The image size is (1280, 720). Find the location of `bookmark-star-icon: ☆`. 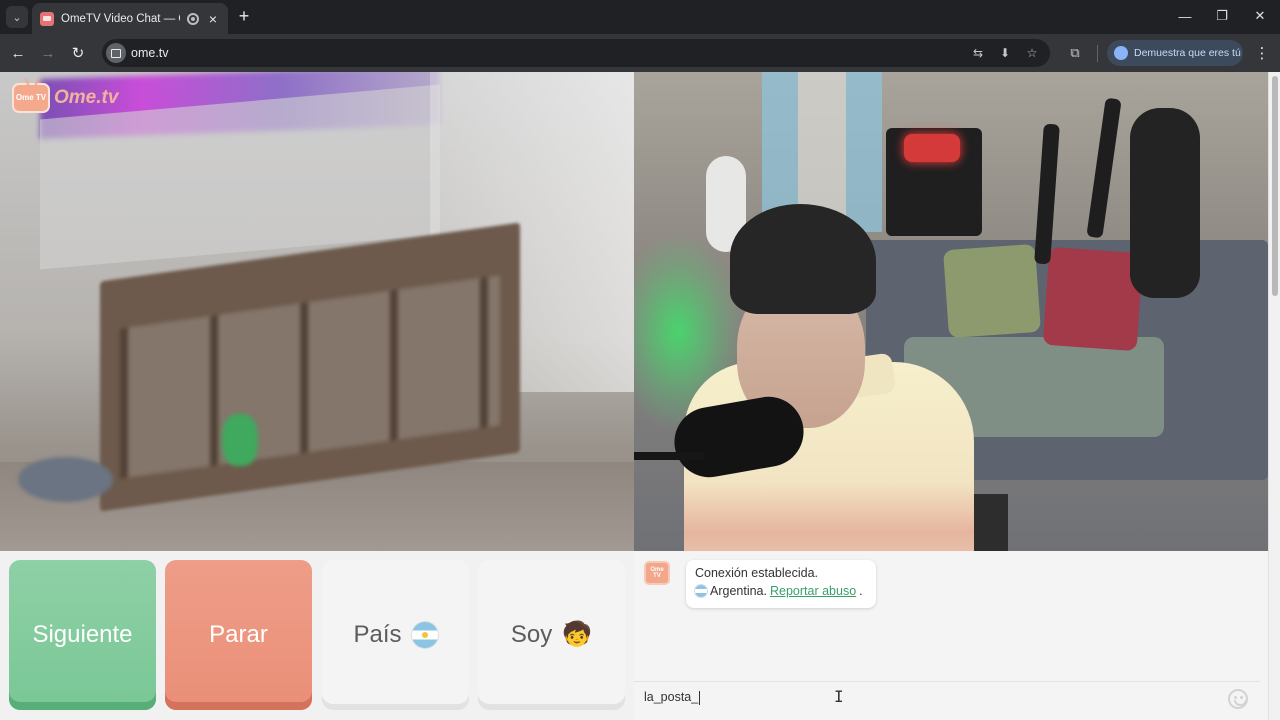

bookmark-star-icon: ☆ is located at coordinates (1032, 53).